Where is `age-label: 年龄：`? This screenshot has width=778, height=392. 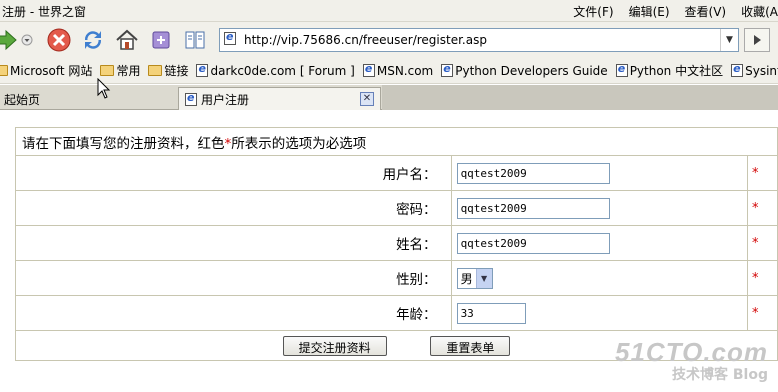 age-label: 年龄： is located at coordinates (233, 313).